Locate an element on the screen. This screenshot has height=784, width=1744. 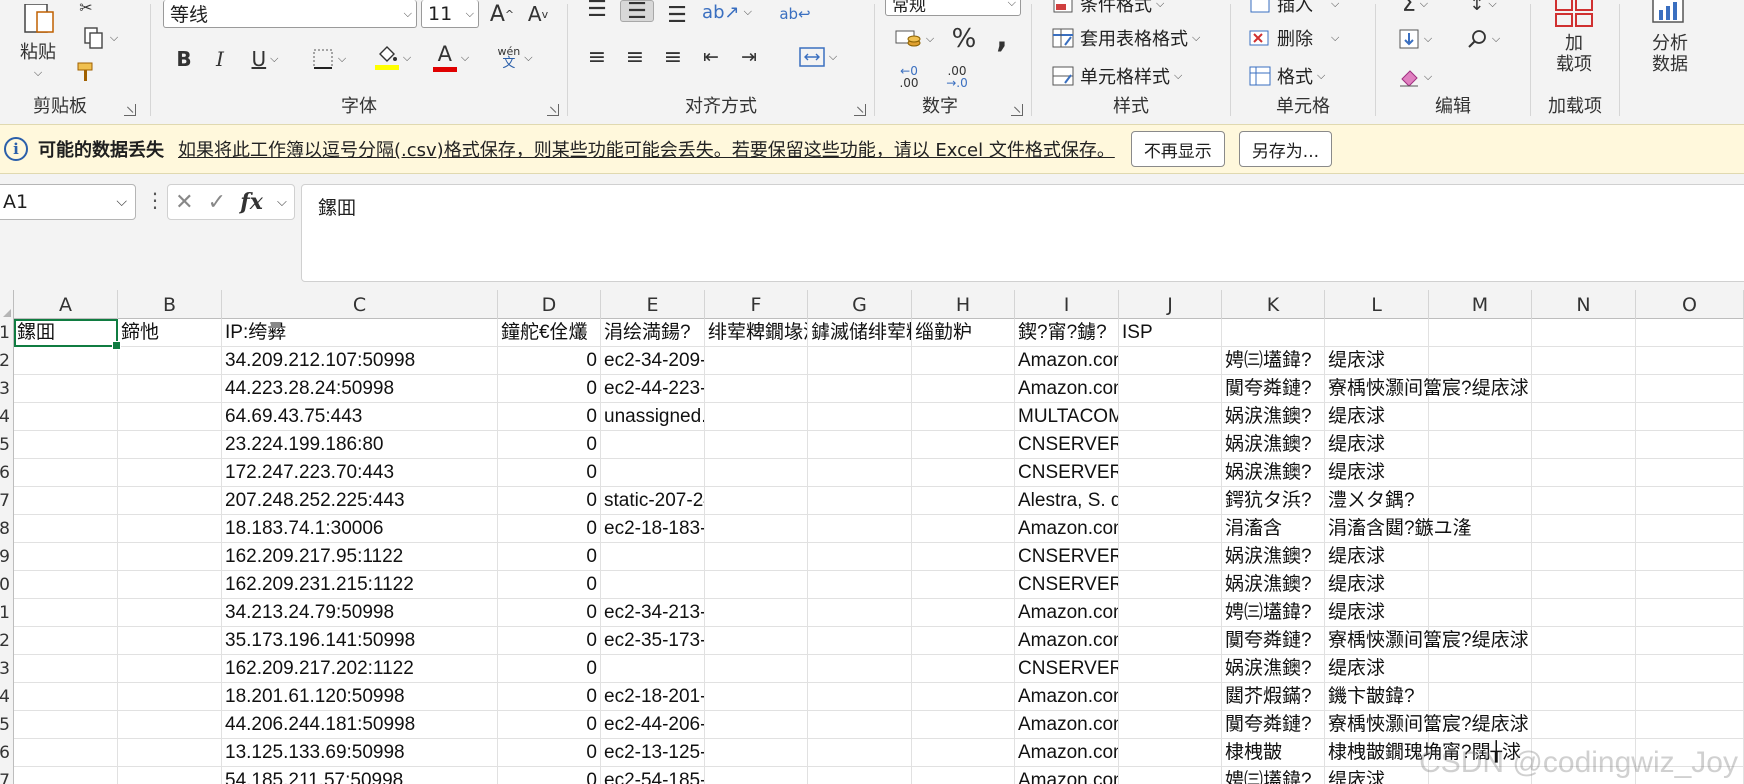
cell-c16: 13.125.133.69:50998 is located at coordinates (360, 753).